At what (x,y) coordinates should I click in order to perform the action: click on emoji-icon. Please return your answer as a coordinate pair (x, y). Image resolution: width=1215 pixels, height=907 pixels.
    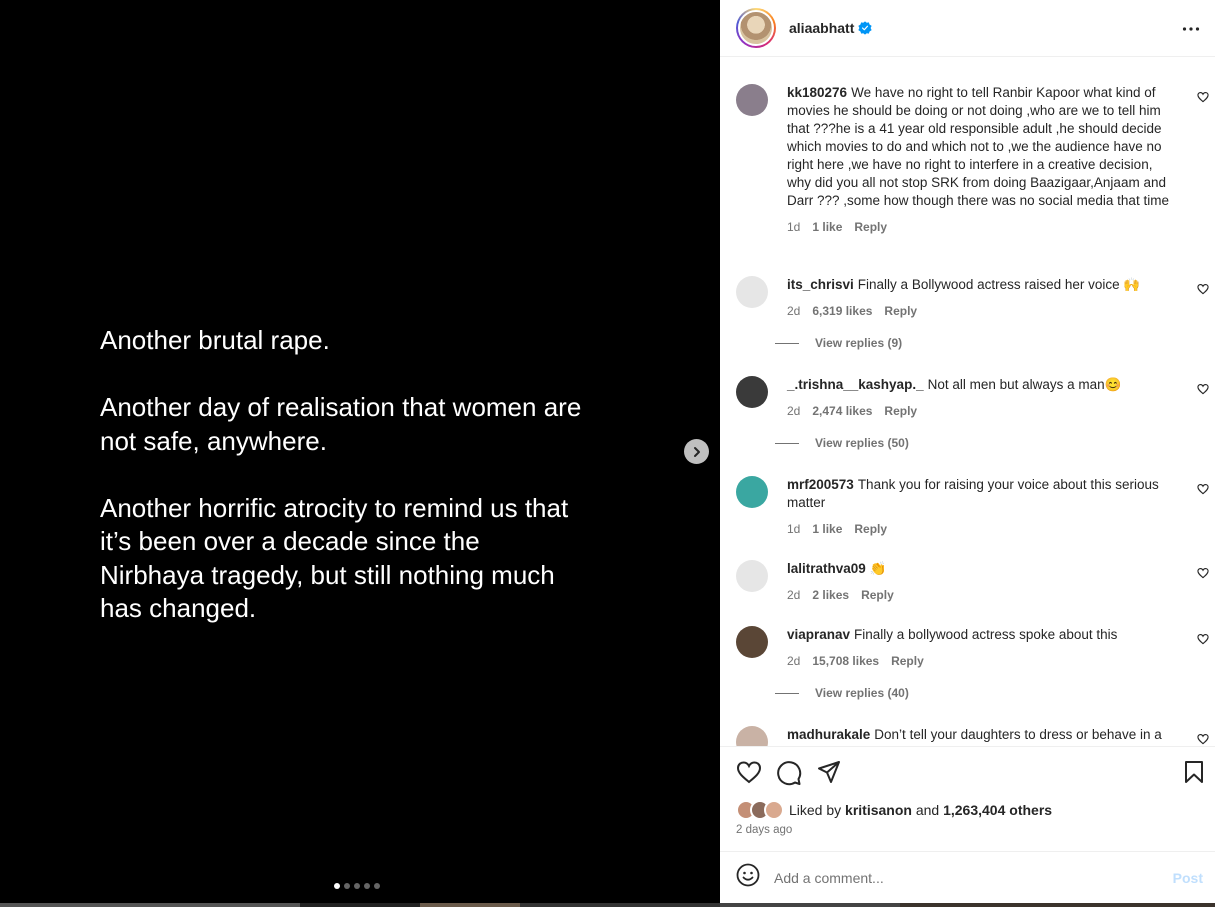
    Looking at the image, I should click on (748, 877).